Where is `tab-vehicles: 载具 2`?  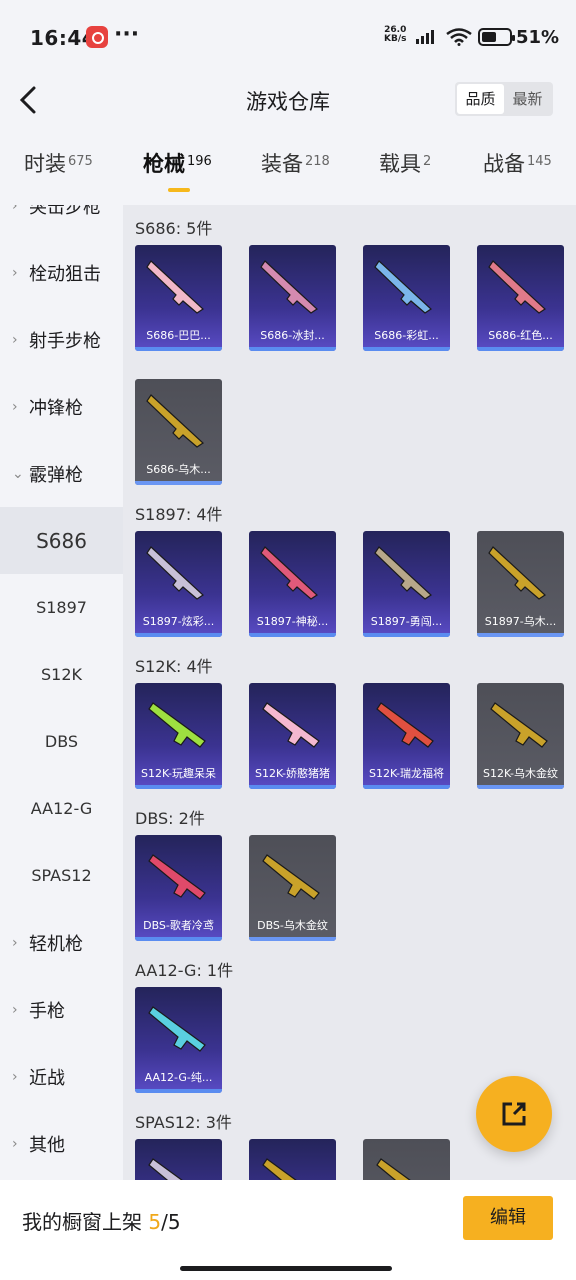
tab-vehicles: 载具 2 is located at coordinates (405, 163).